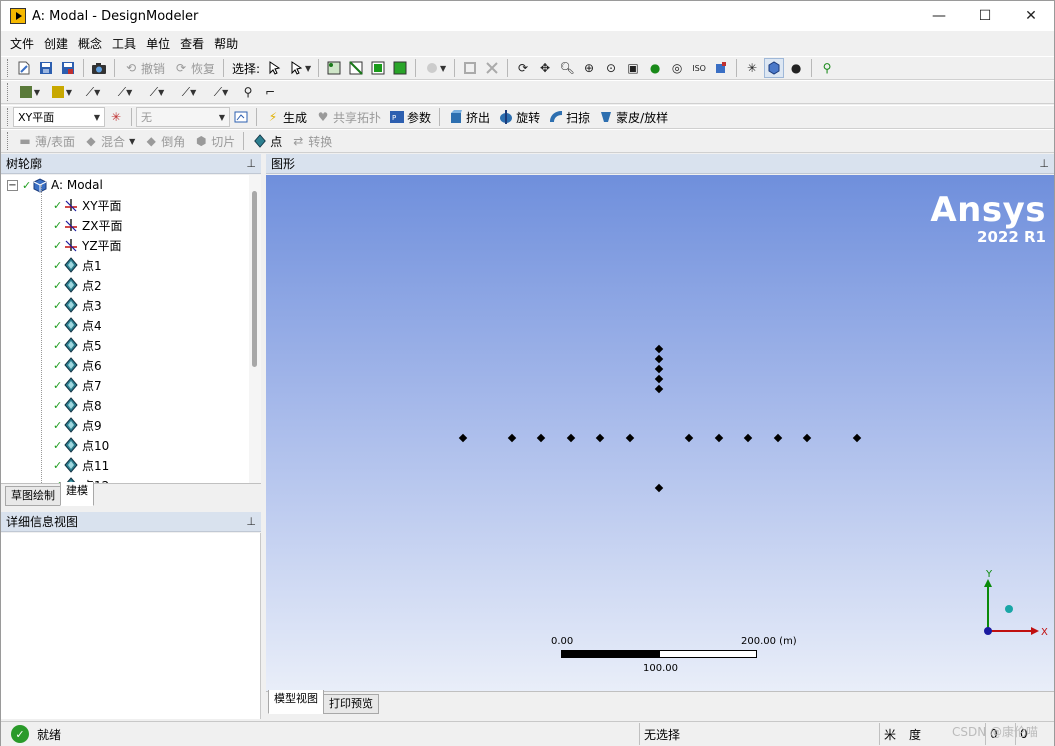 Image resolution: width=1055 pixels, height=746 pixels. Describe the element at coordinates (158, 44) in the screenshot. I see `menu-units: 单位` at that location.